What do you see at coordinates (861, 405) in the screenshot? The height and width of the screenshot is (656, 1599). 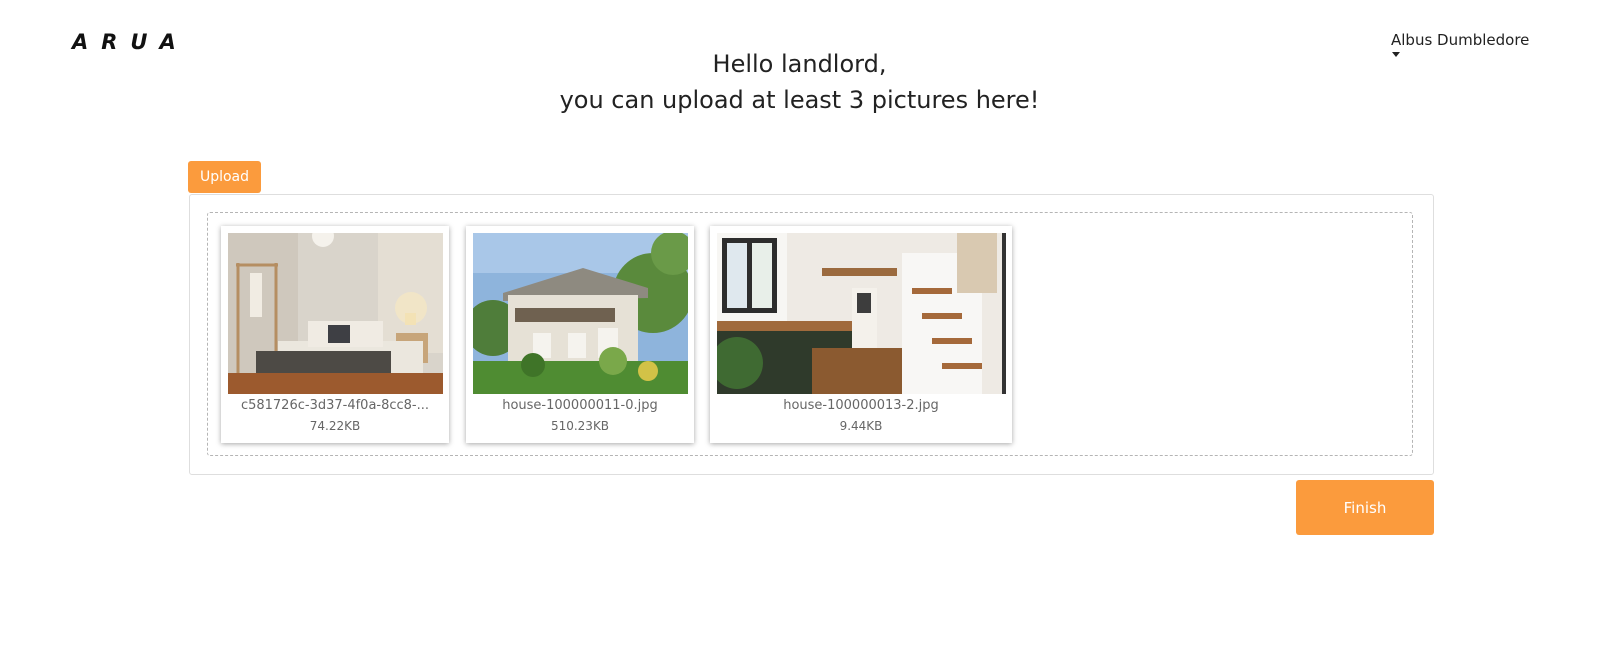 I see `file-name: house-100000013-2.jpg` at bounding box center [861, 405].